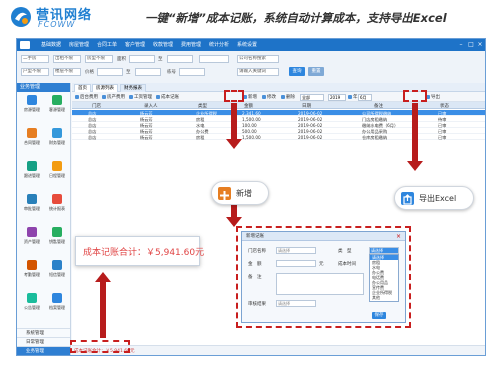 The width and height of the screenshot is (499, 365). What do you see at coordinates (35, 72) in the screenshot?
I see `filter-field: 户型不限` at bounding box center [35, 72].